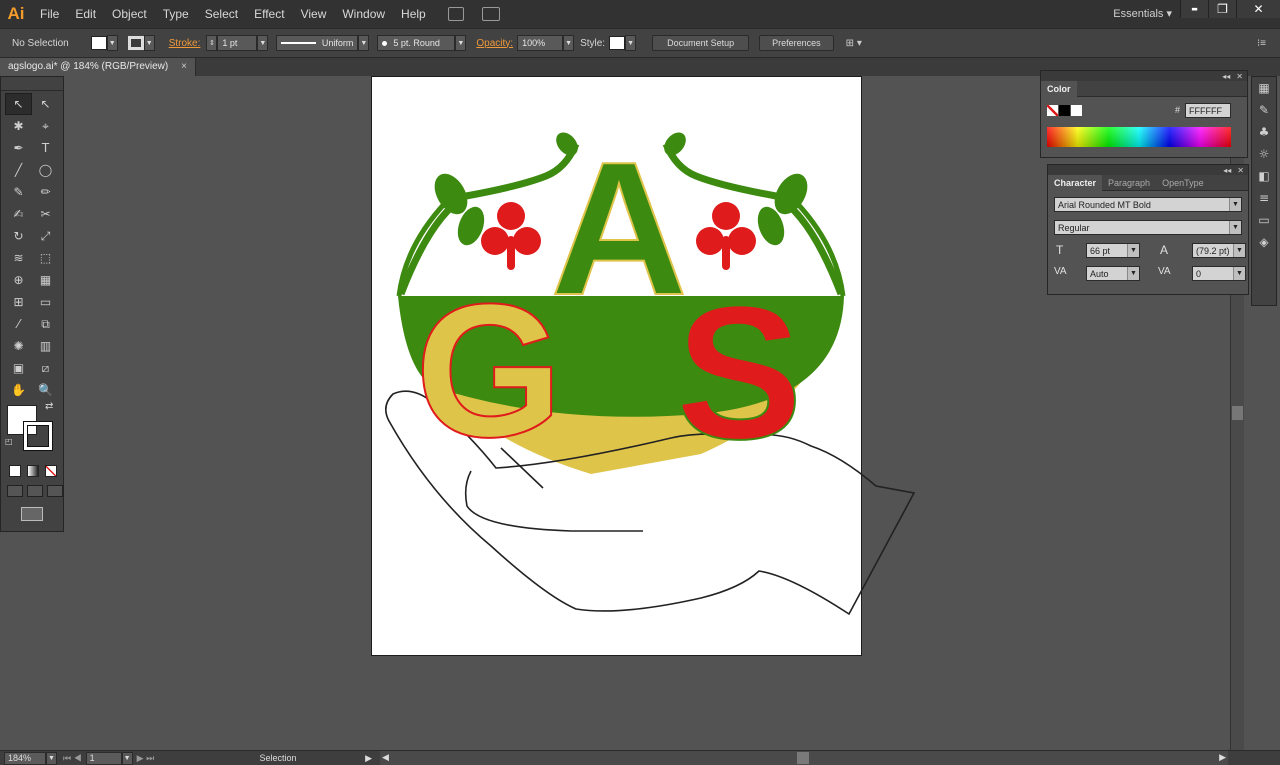 This screenshot has width=1280, height=765. Describe the element at coordinates (617, 43) in the screenshot. I see `graphic-style-swatch` at that location.